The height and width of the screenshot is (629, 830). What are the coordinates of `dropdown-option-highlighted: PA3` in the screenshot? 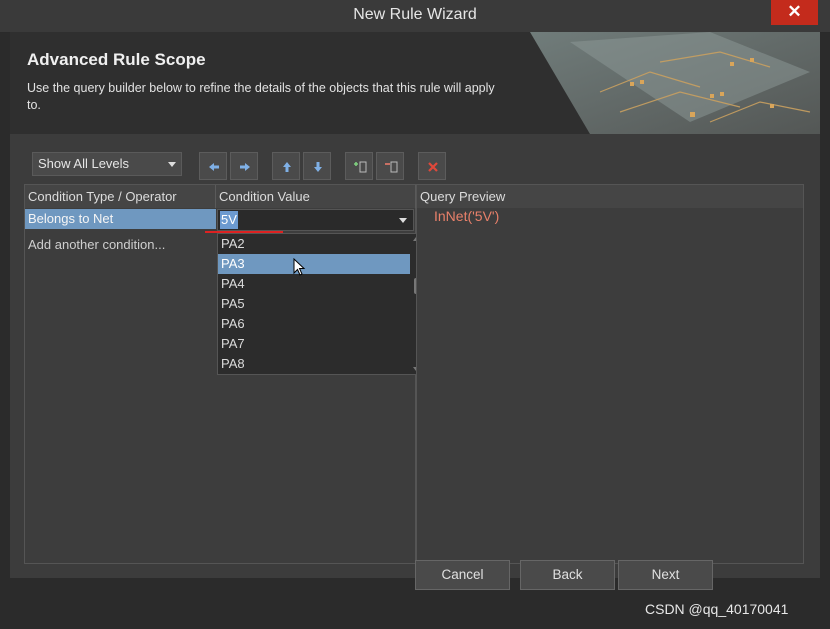 It's located at (314, 264).